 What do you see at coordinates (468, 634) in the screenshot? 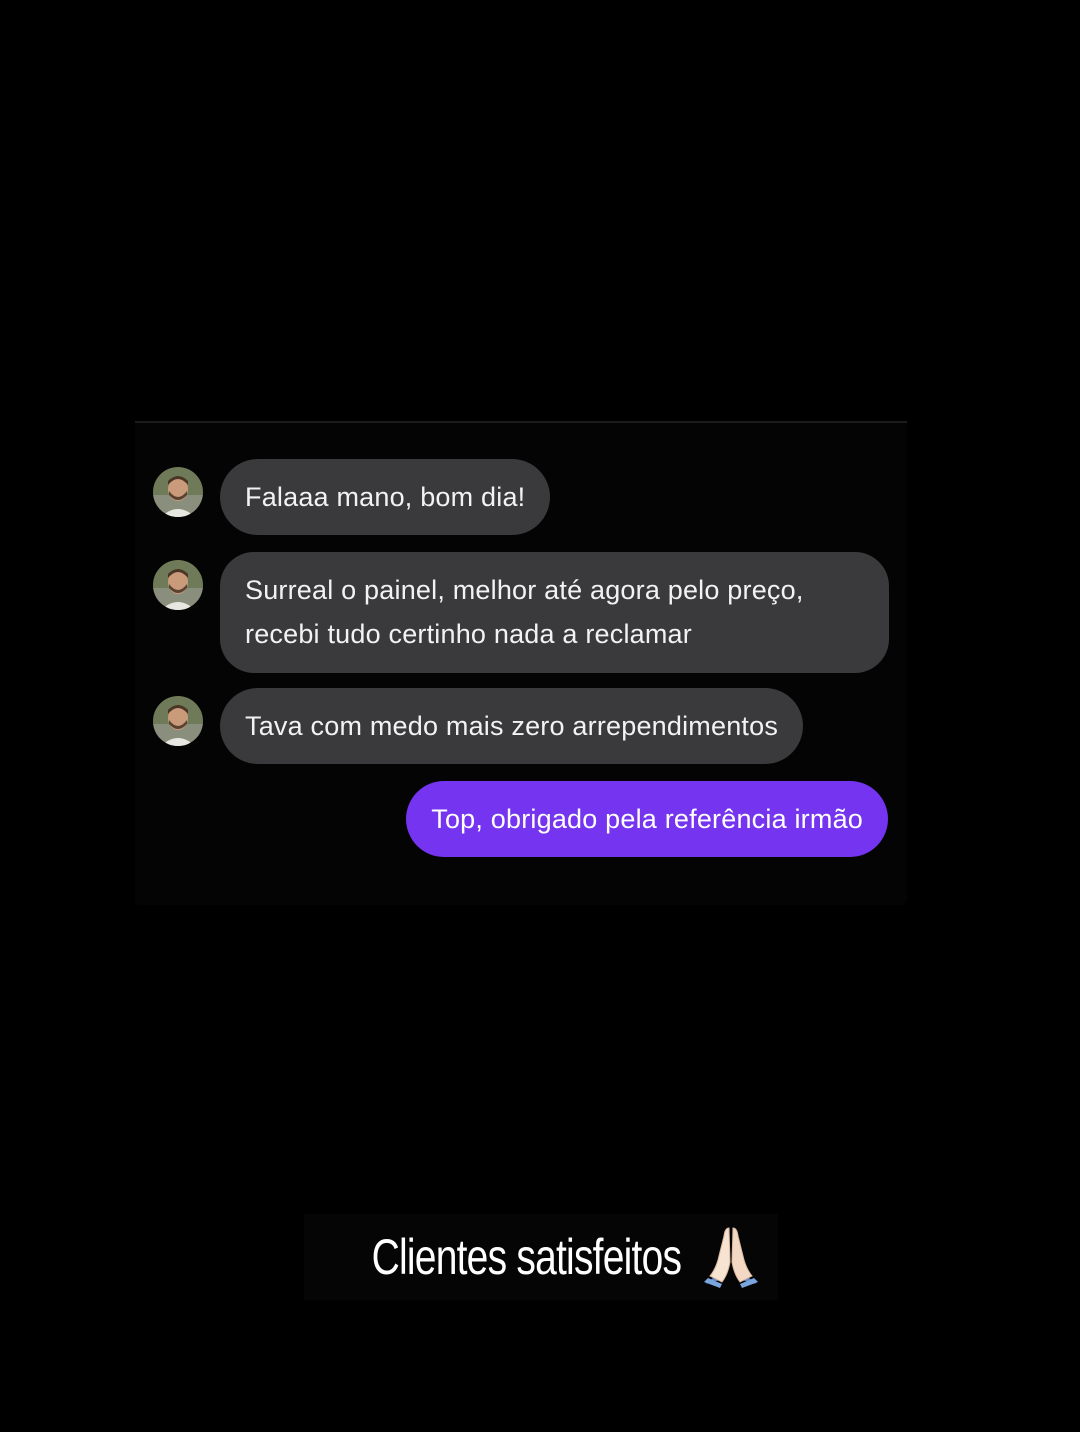
I see `message-text-line: recebi tudo certinho nada a reclamar` at bounding box center [468, 634].